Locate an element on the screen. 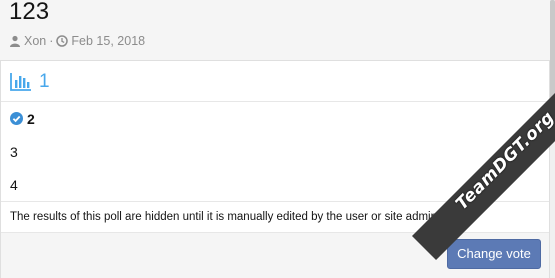  poll-response-label: 2 is located at coordinates (31, 118).